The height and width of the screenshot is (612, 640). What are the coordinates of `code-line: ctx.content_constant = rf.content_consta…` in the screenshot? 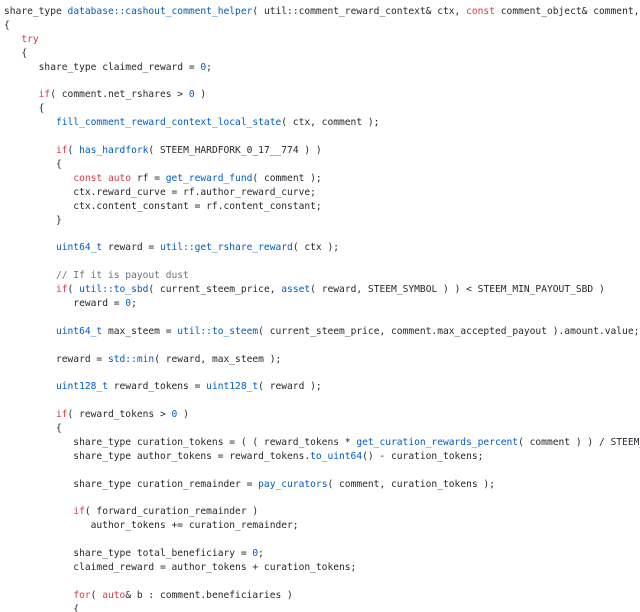 It's located at (163, 207).